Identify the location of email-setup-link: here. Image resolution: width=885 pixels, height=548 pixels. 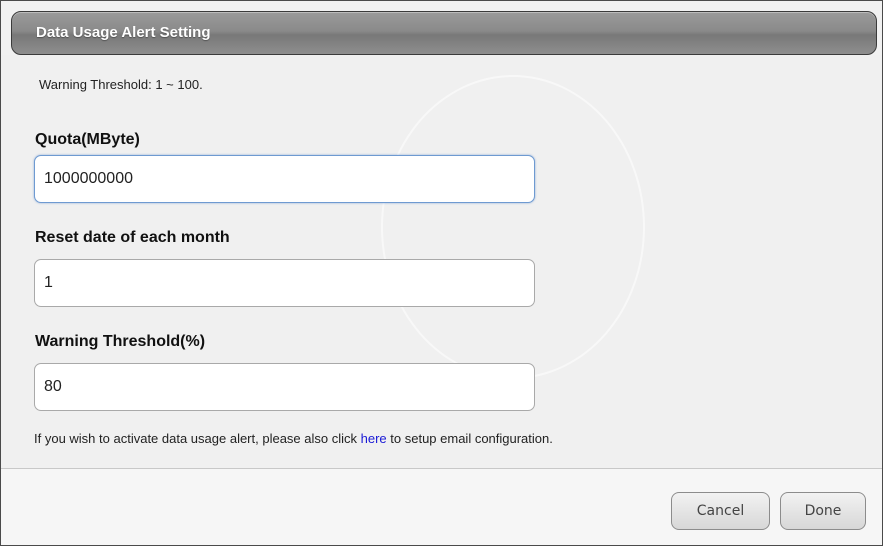
(374, 438).